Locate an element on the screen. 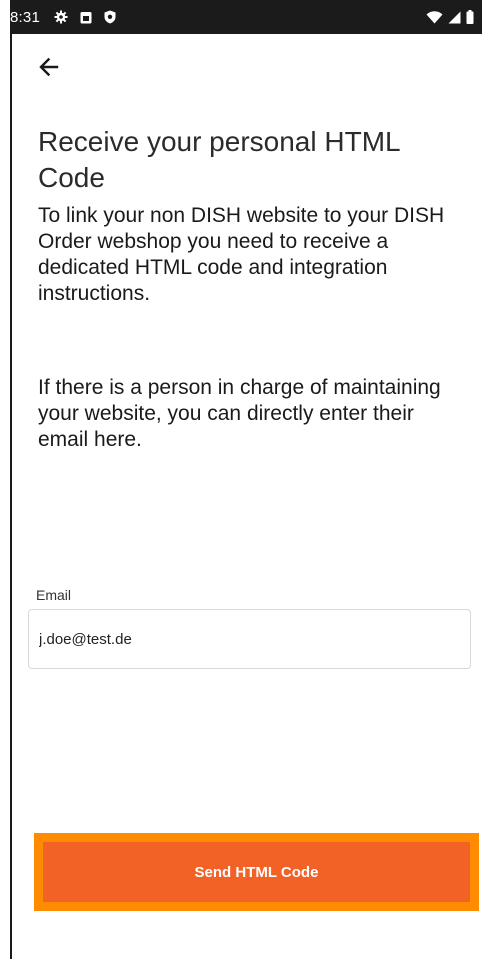 The image size is (482, 959). status-icons-right is located at coordinates (450, 17).